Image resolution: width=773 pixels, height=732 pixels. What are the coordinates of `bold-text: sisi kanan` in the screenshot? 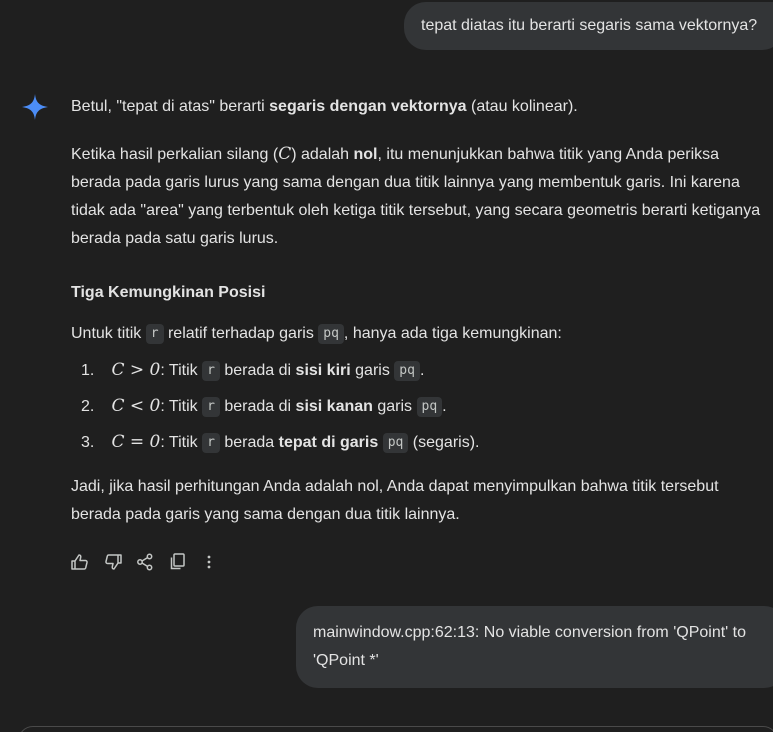 It's located at (334, 406).